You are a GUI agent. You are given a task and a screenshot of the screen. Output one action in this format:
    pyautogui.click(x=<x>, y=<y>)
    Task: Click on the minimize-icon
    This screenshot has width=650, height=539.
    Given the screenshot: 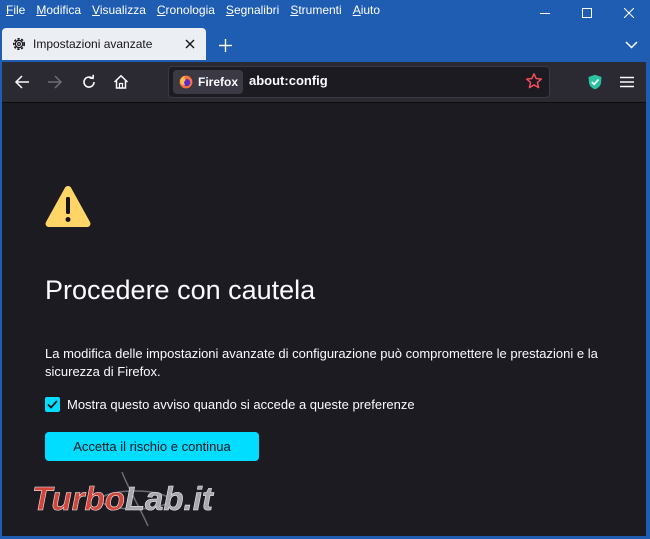 What is the action you would take?
    pyautogui.click(x=545, y=13)
    